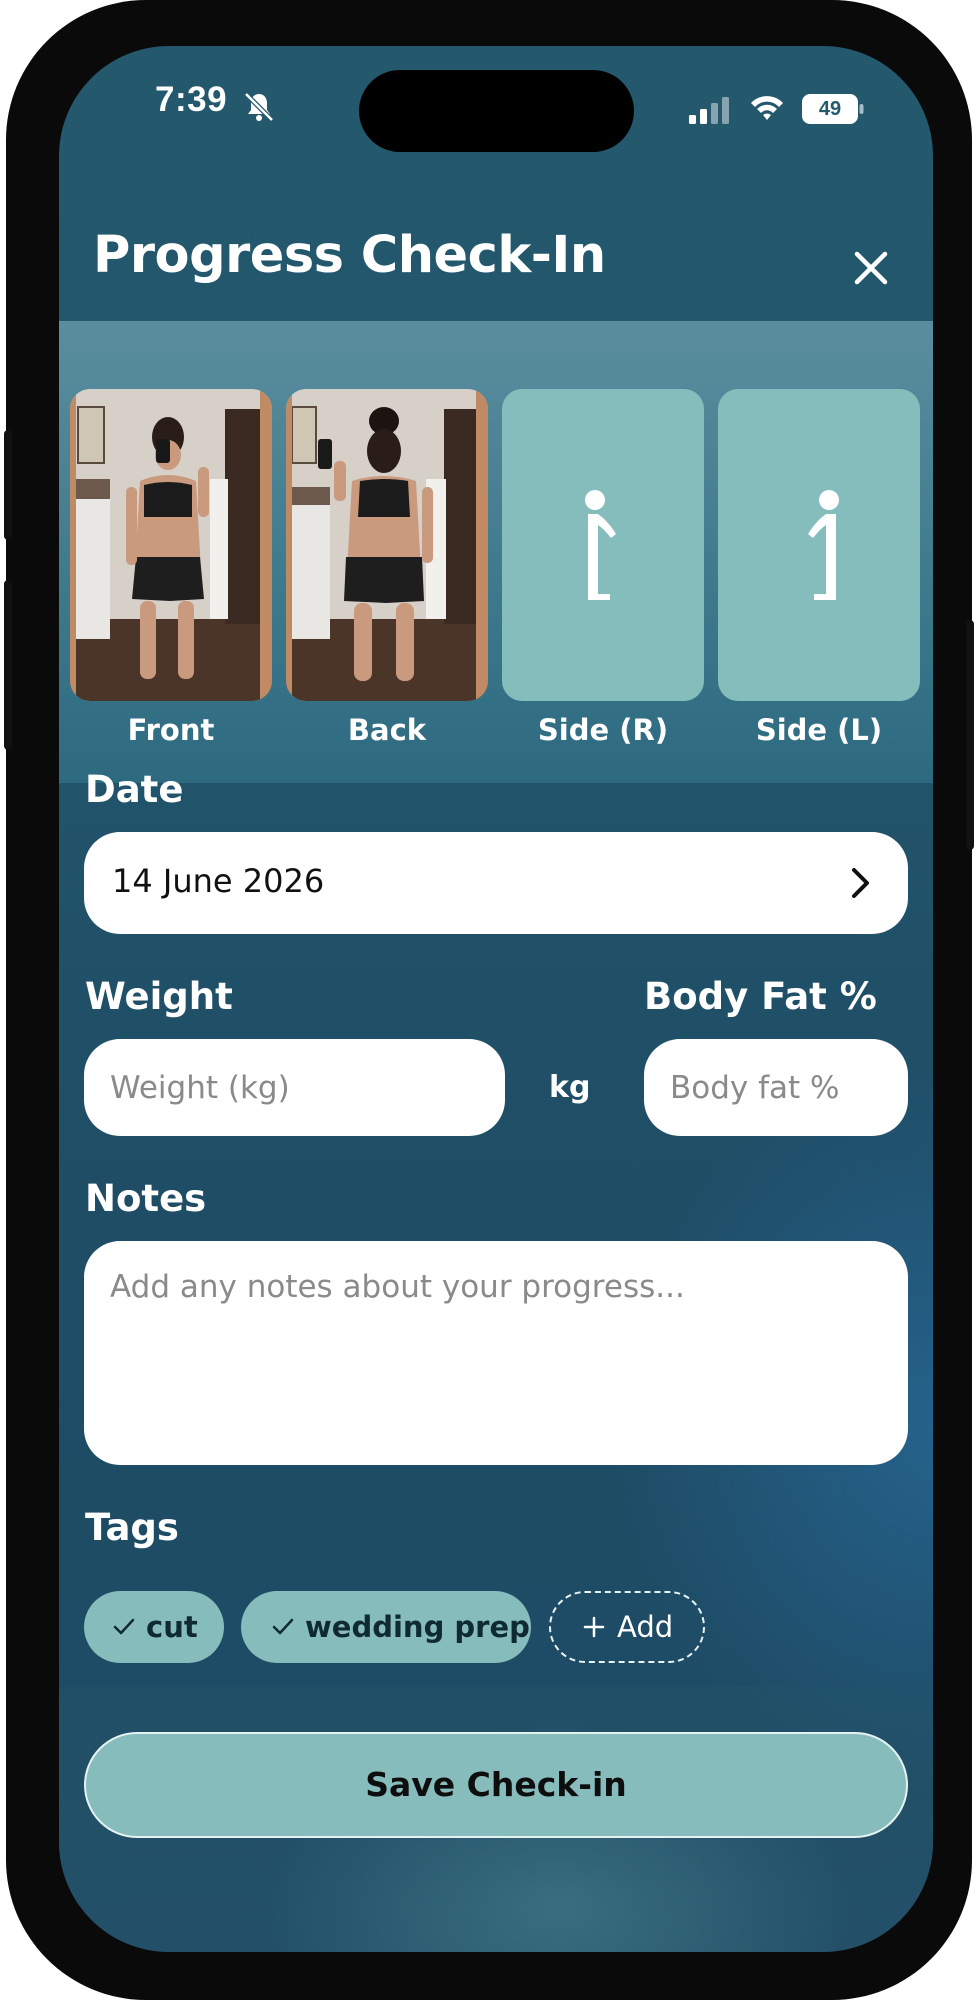  I want to click on tag-chip-wedding-prep: wedding prep, so click(386, 1627).